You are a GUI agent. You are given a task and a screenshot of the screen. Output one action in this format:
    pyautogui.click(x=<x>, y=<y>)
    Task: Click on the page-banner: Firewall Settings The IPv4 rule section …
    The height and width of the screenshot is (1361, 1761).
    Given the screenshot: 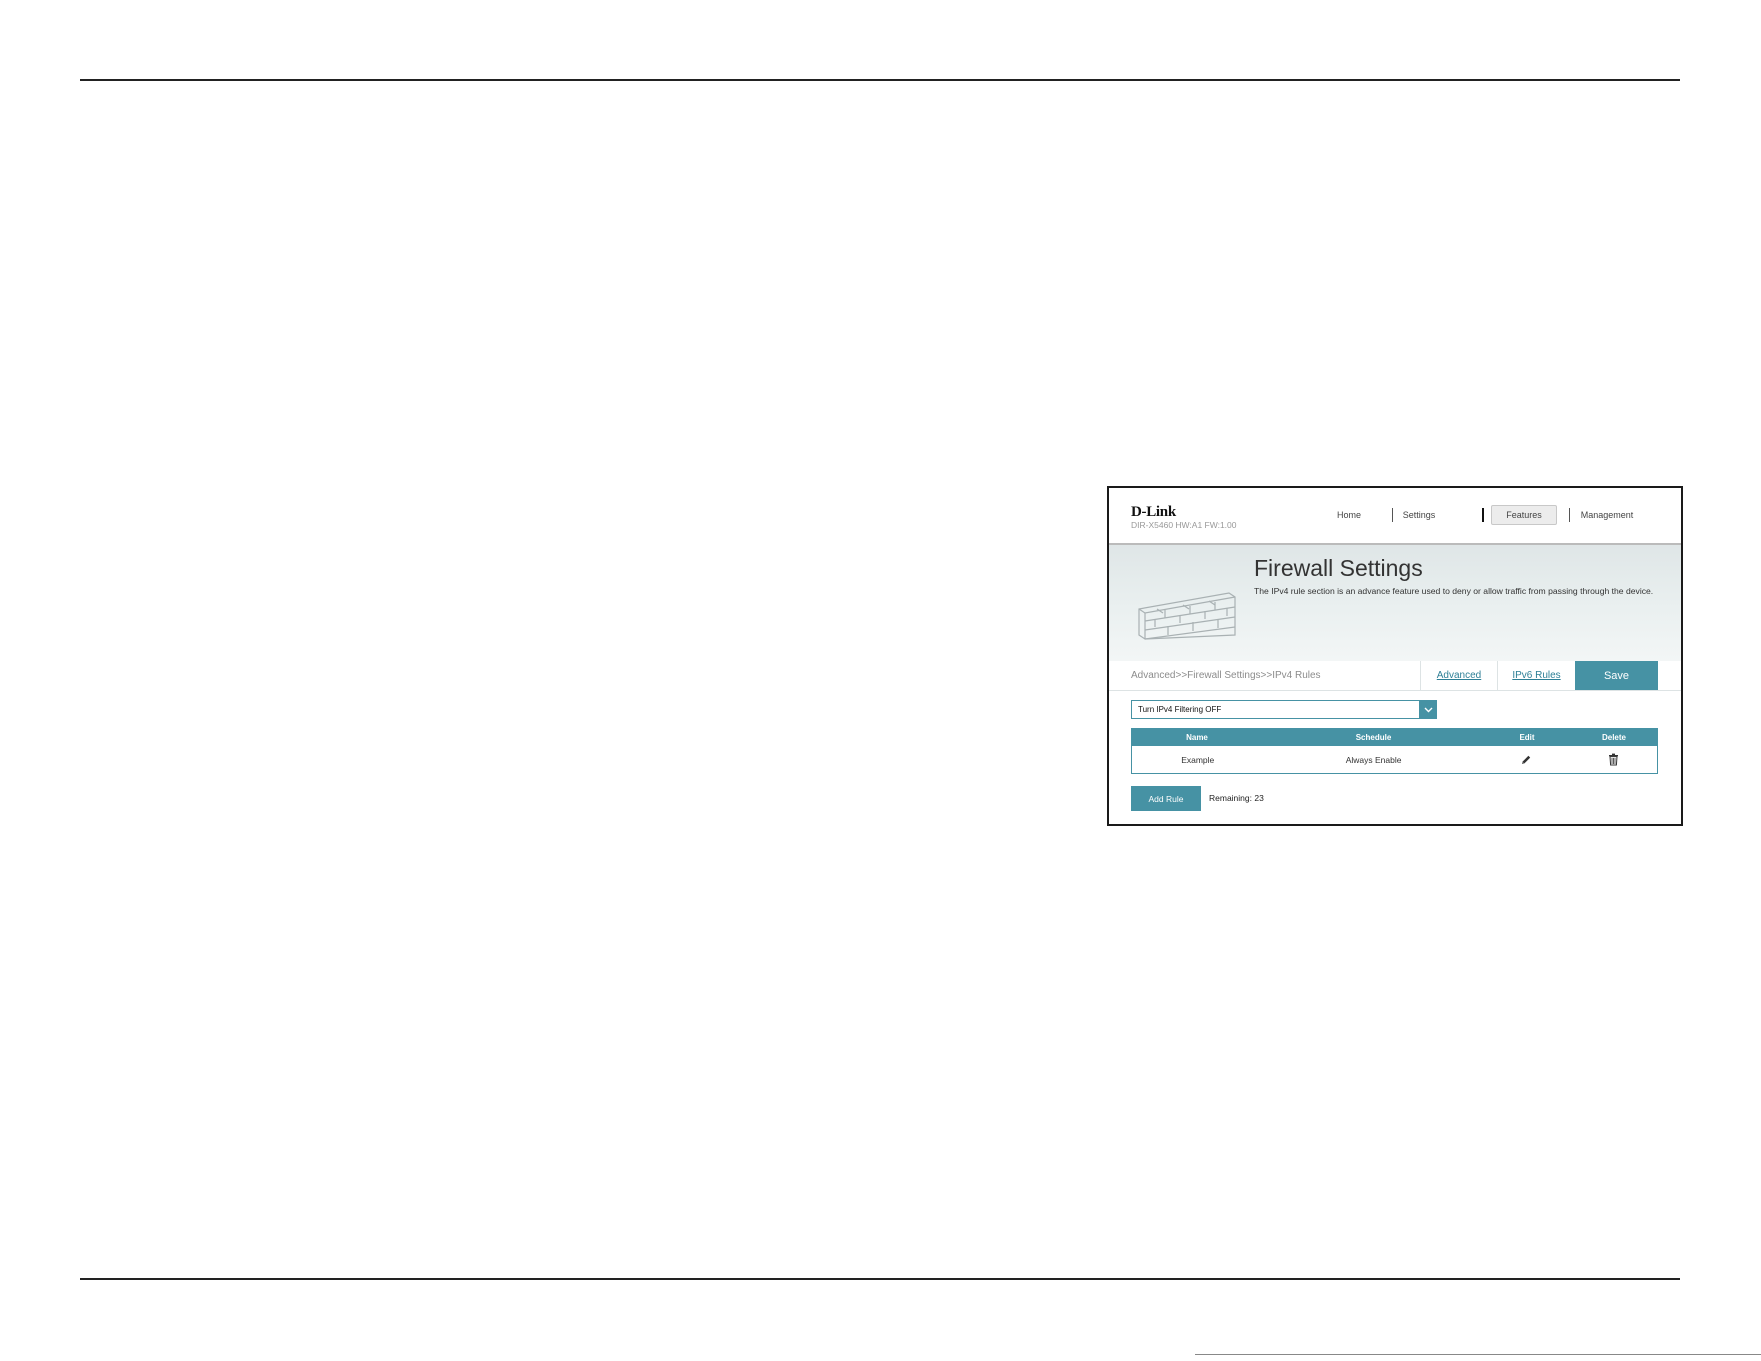 What is the action you would take?
    pyautogui.click(x=1395, y=603)
    